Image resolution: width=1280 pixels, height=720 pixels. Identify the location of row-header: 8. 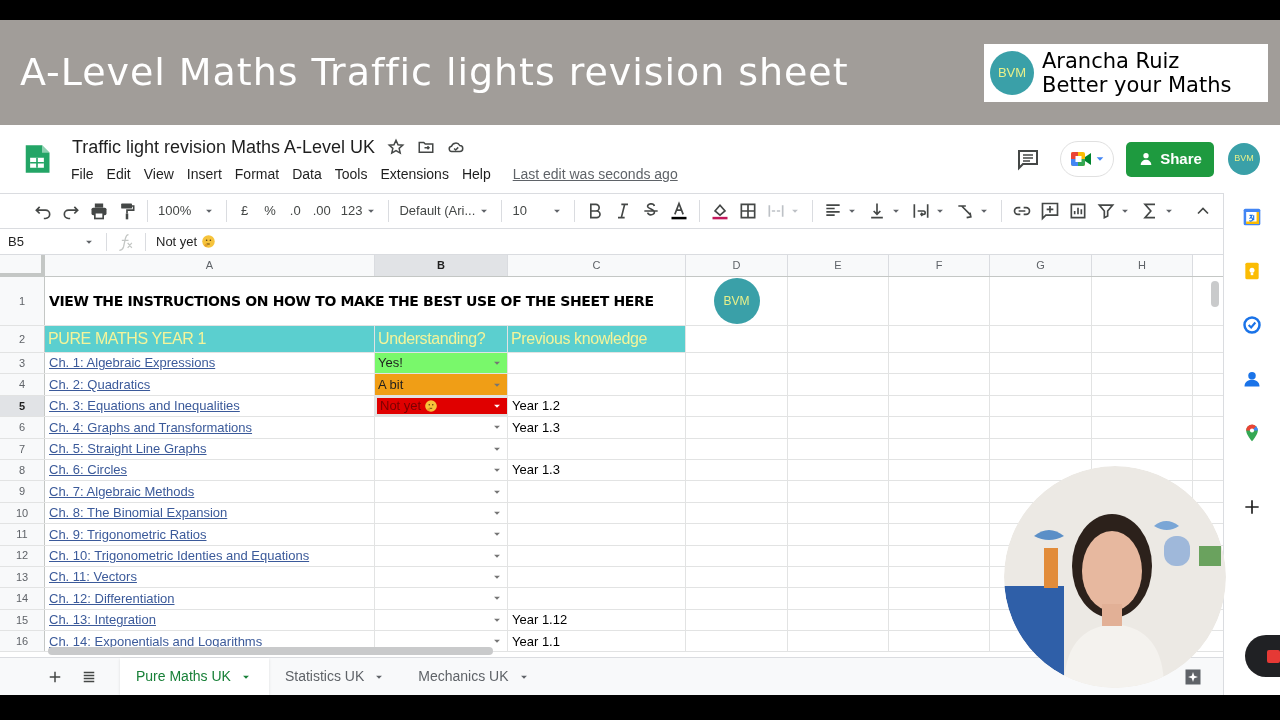
(22, 470).